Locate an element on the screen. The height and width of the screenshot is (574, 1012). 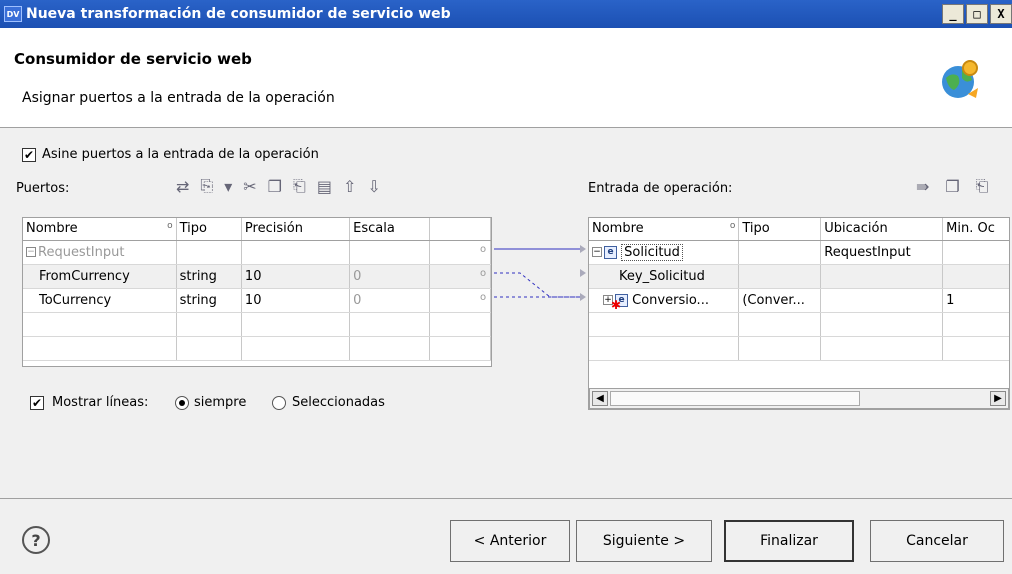
table-row: Key_Solicitud is located at coordinates (799, 276).